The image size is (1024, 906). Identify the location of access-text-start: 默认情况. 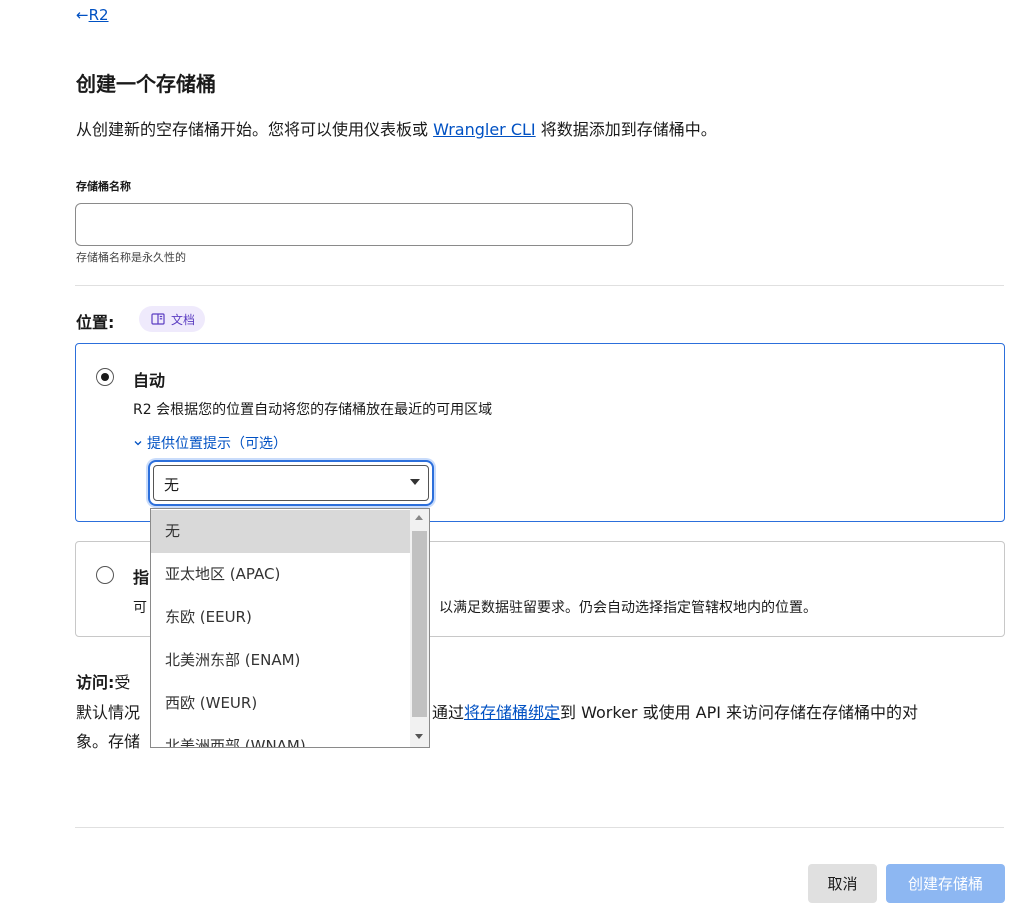
(108, 712).